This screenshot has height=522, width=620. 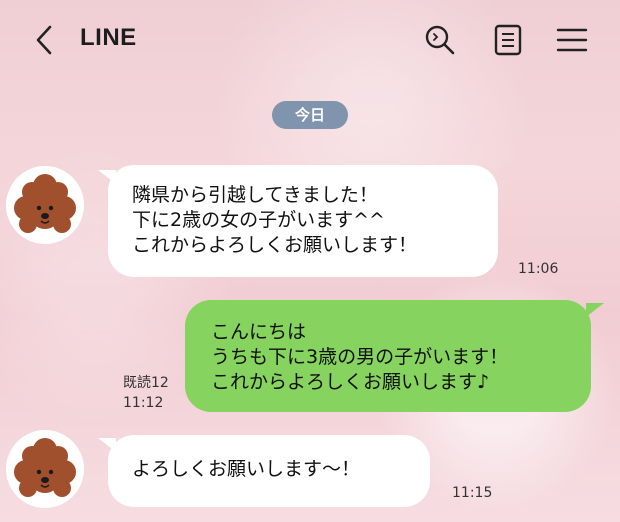 I want to click on message-time: 11:12, so click(x=143, y=403).